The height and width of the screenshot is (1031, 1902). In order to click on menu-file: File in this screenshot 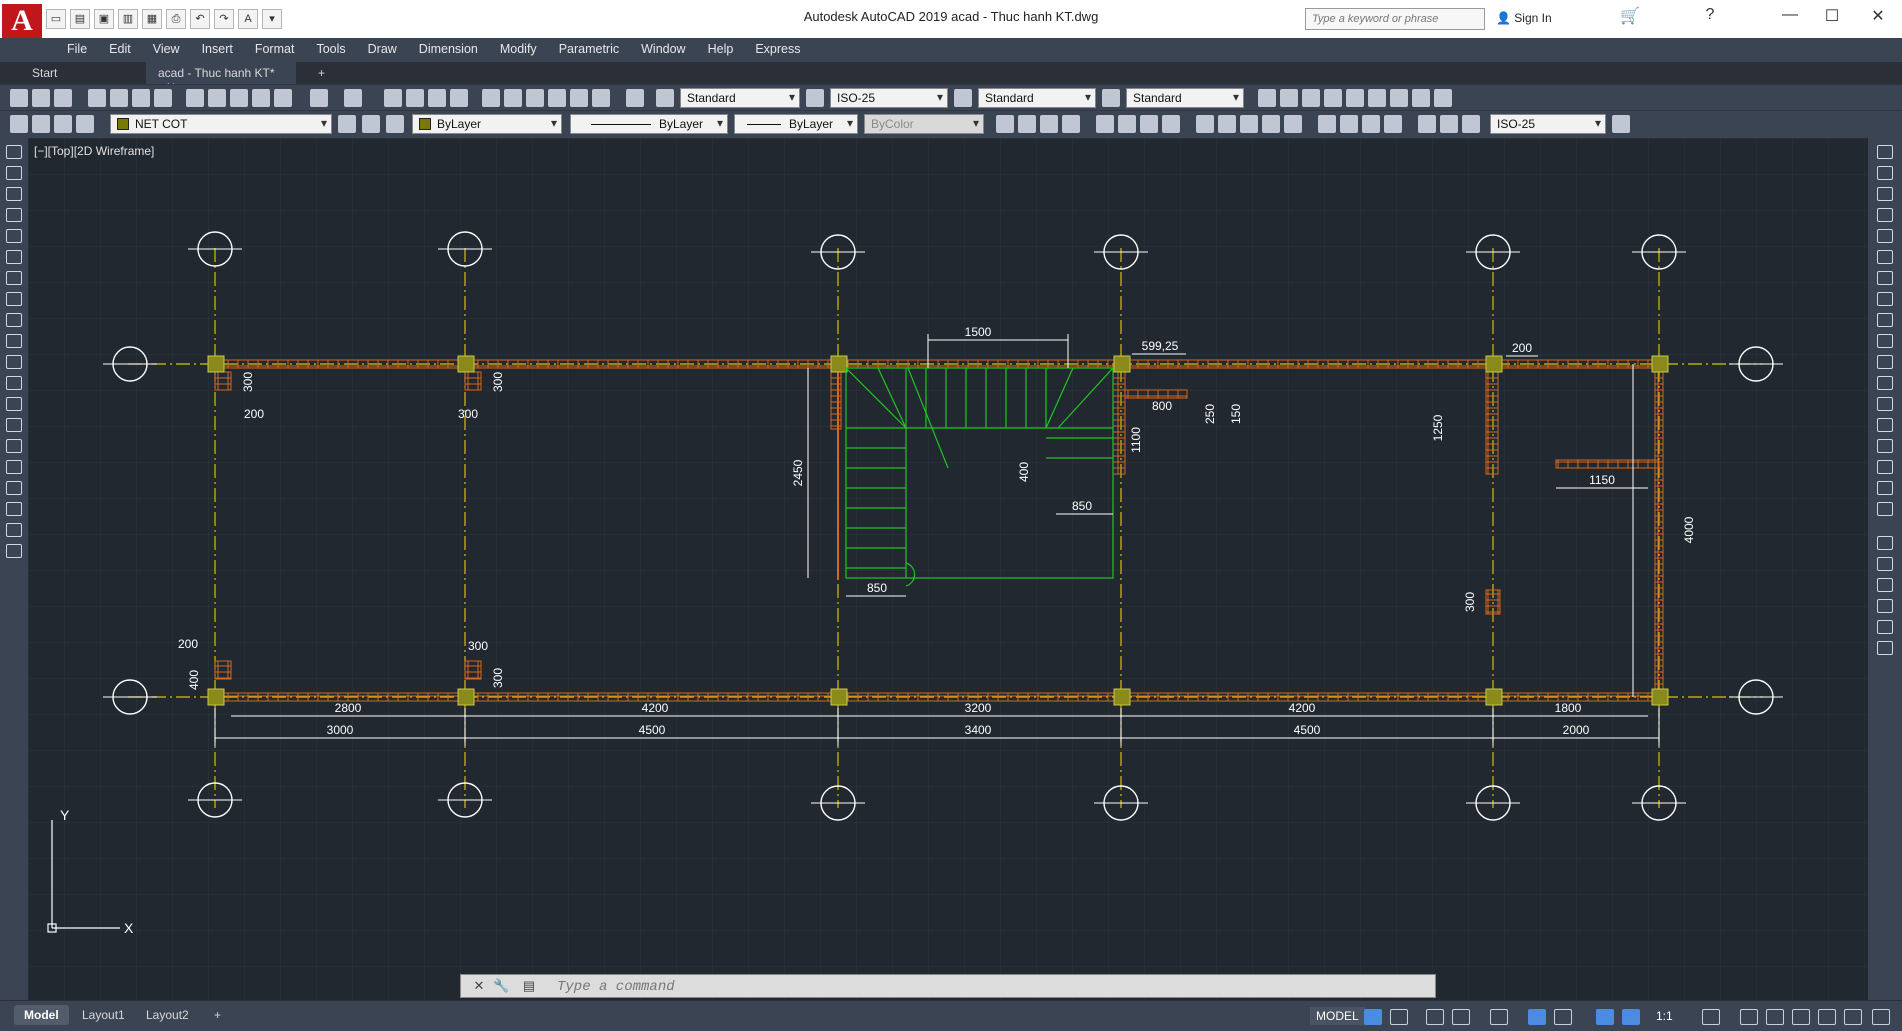, I will do `click(77, 50)`.